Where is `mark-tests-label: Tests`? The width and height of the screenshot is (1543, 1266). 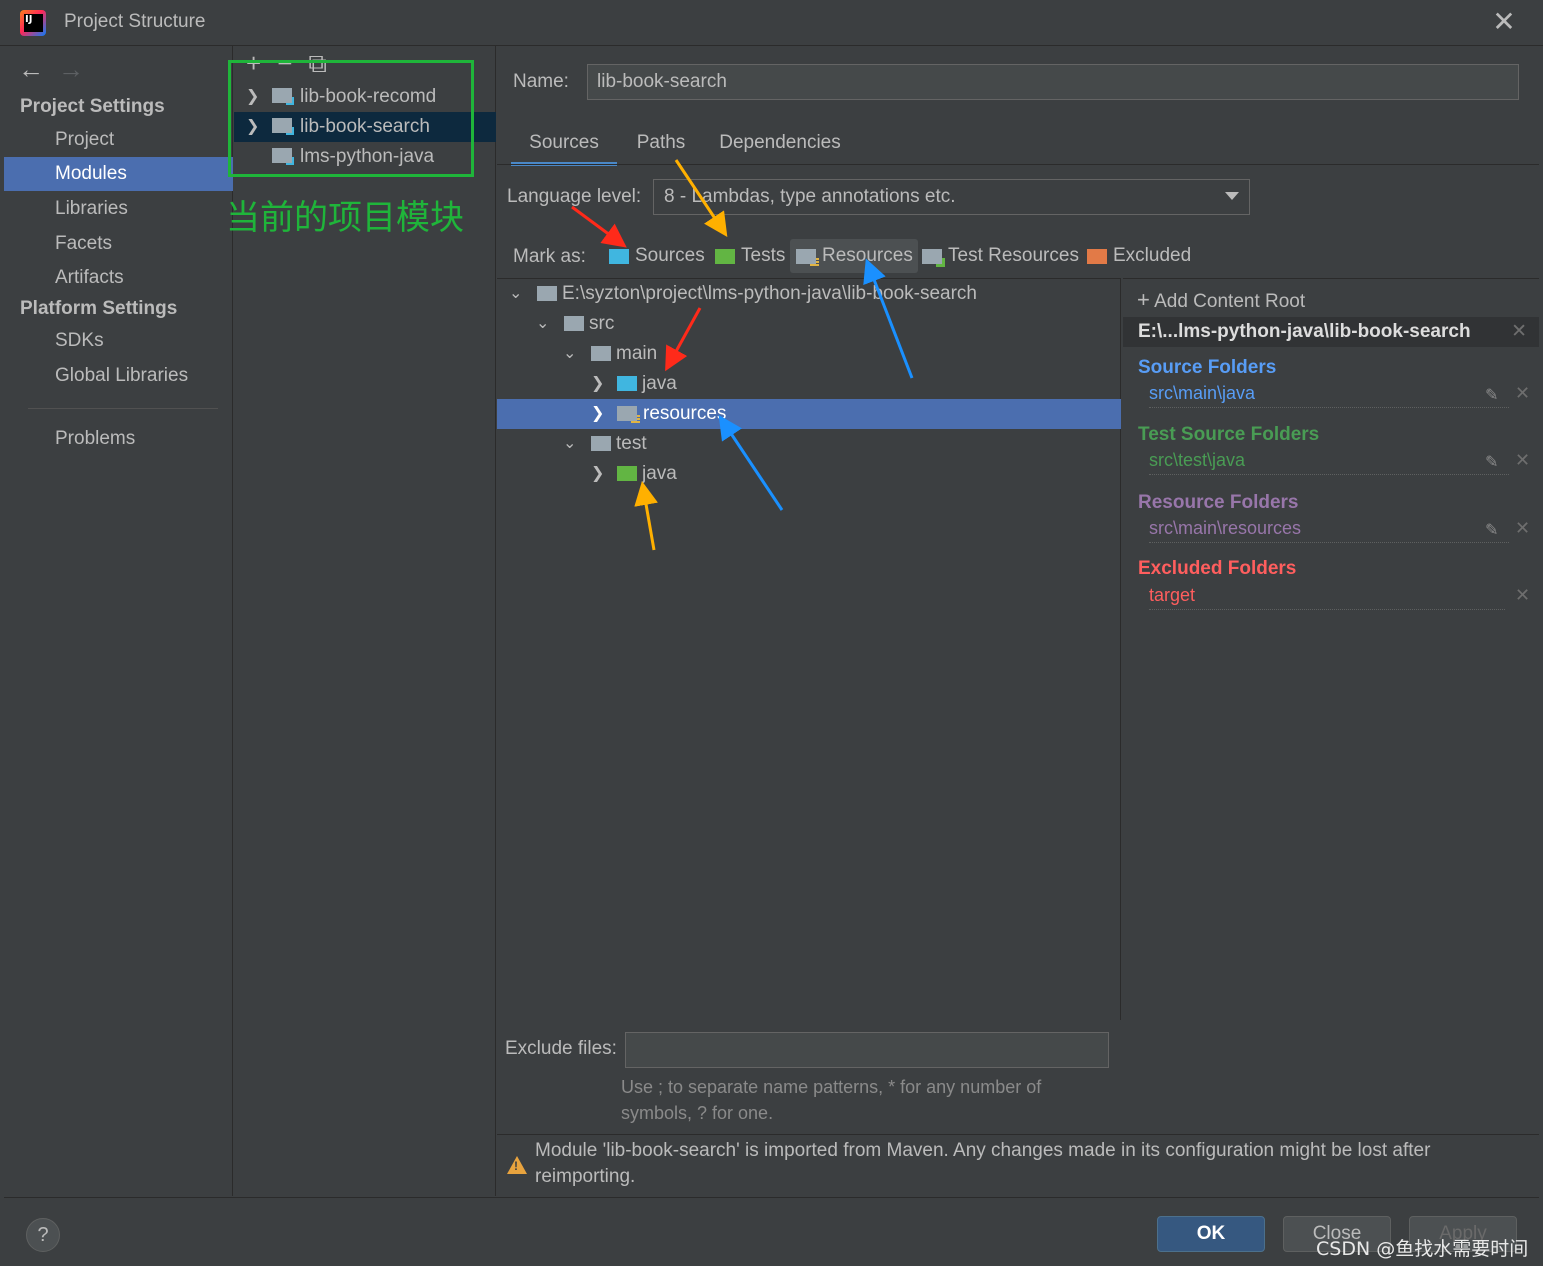 mark-tests-label: Tests is located at coordinates (763, 255).